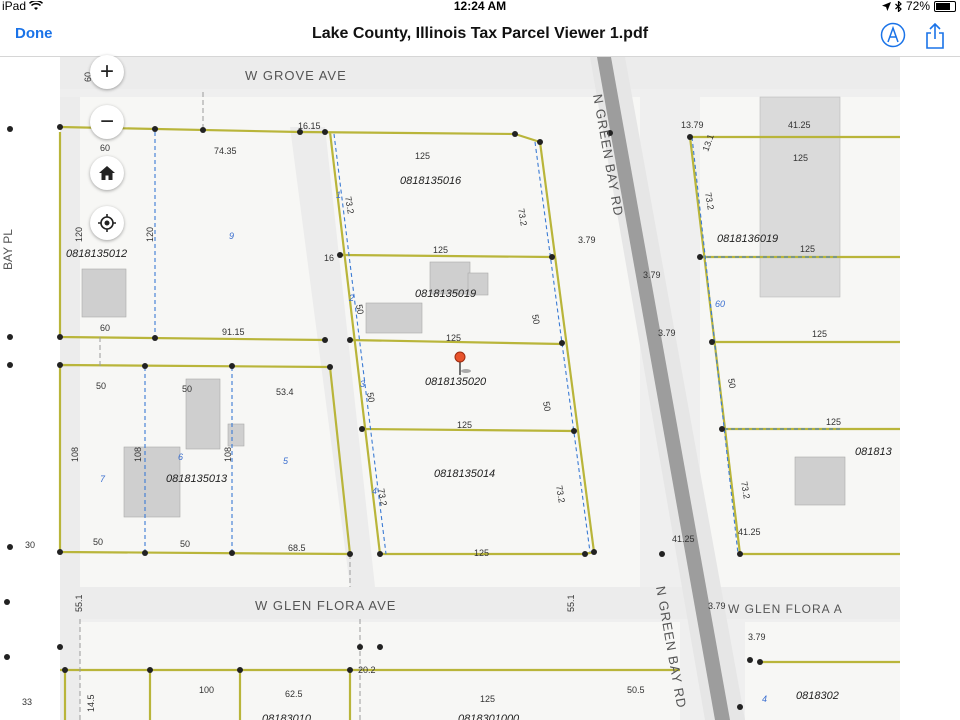 The image size is (960, 720). Describe the element at coordinates (107, 122) in the screenshot. I see `zoom-out-button: −` at that location.